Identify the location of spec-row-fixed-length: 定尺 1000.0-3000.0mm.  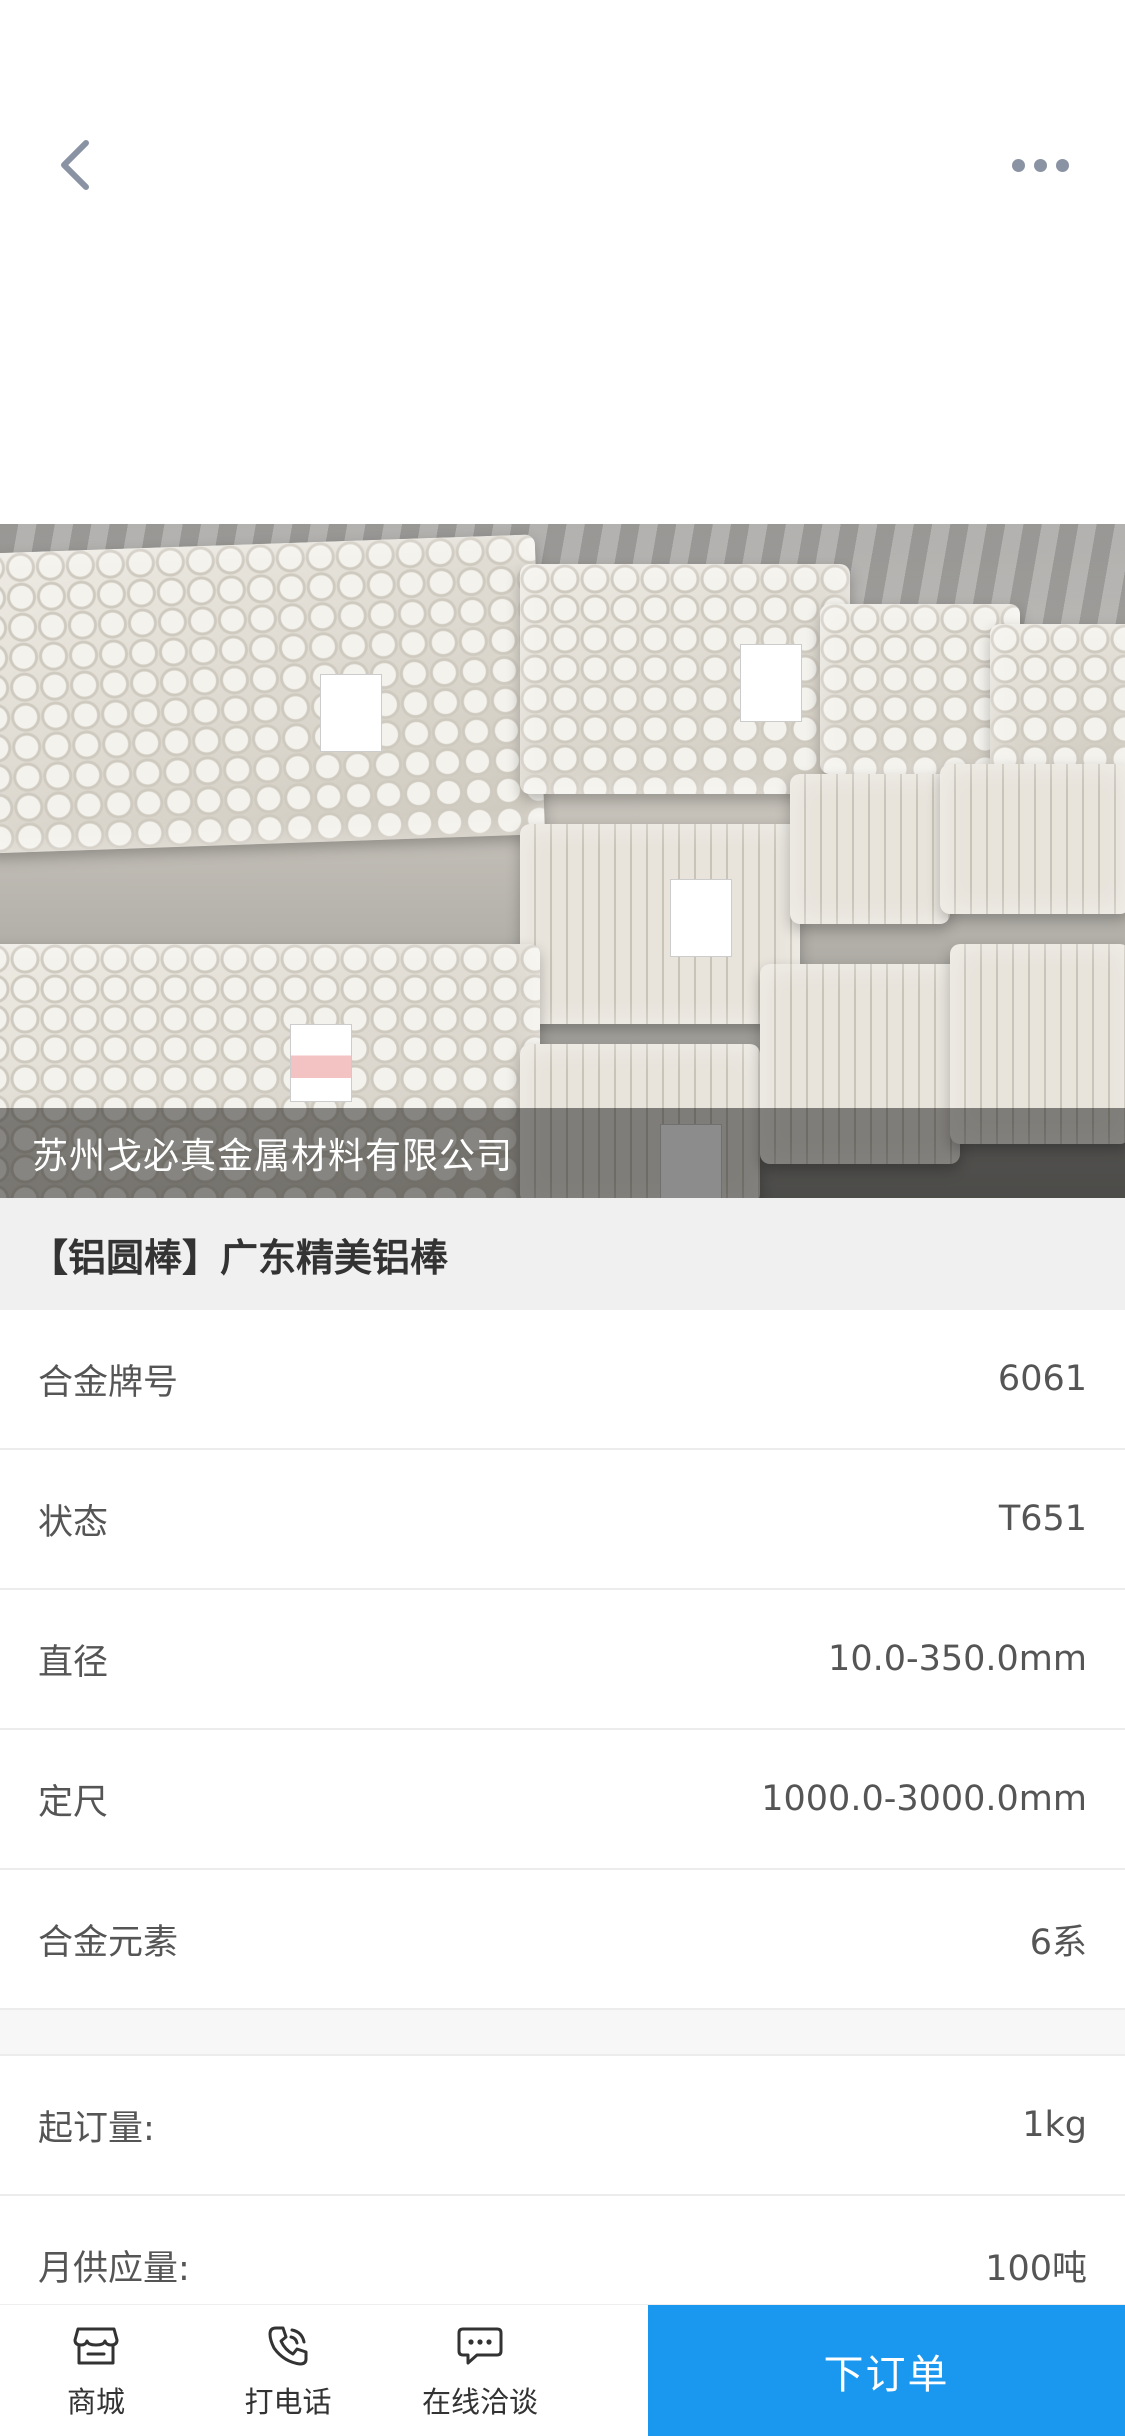
(562, 1800).